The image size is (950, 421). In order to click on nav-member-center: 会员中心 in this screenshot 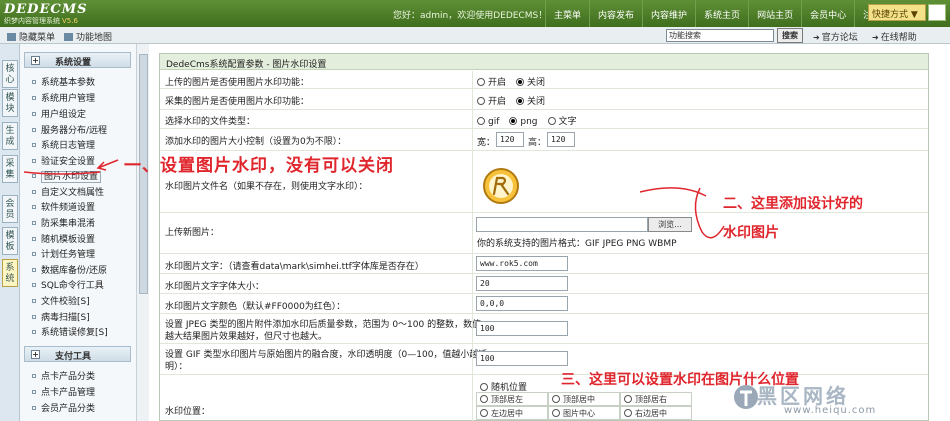, I will do `click(827, 13)`.